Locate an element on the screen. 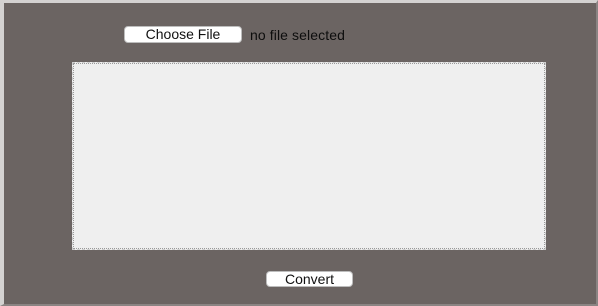 The height and width of the screenshot is (306, 598). file-input: Choose File no file selected is located at coordinates (234, 34).